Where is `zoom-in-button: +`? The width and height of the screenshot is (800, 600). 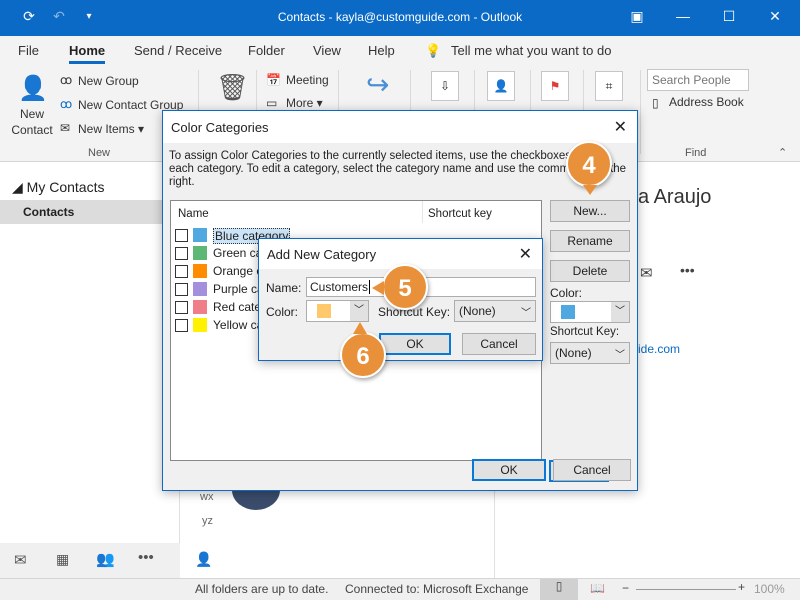 zoom-in-button: + is located at coordinates (741, 587).